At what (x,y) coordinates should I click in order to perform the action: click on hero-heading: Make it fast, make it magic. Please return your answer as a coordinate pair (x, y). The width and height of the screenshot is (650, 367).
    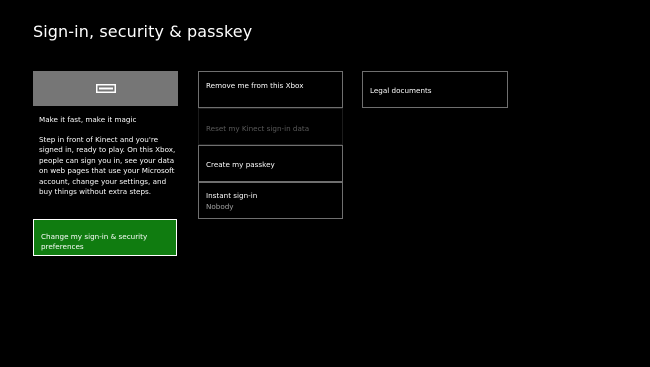
    Looking at the image, I should click on (88, 119).